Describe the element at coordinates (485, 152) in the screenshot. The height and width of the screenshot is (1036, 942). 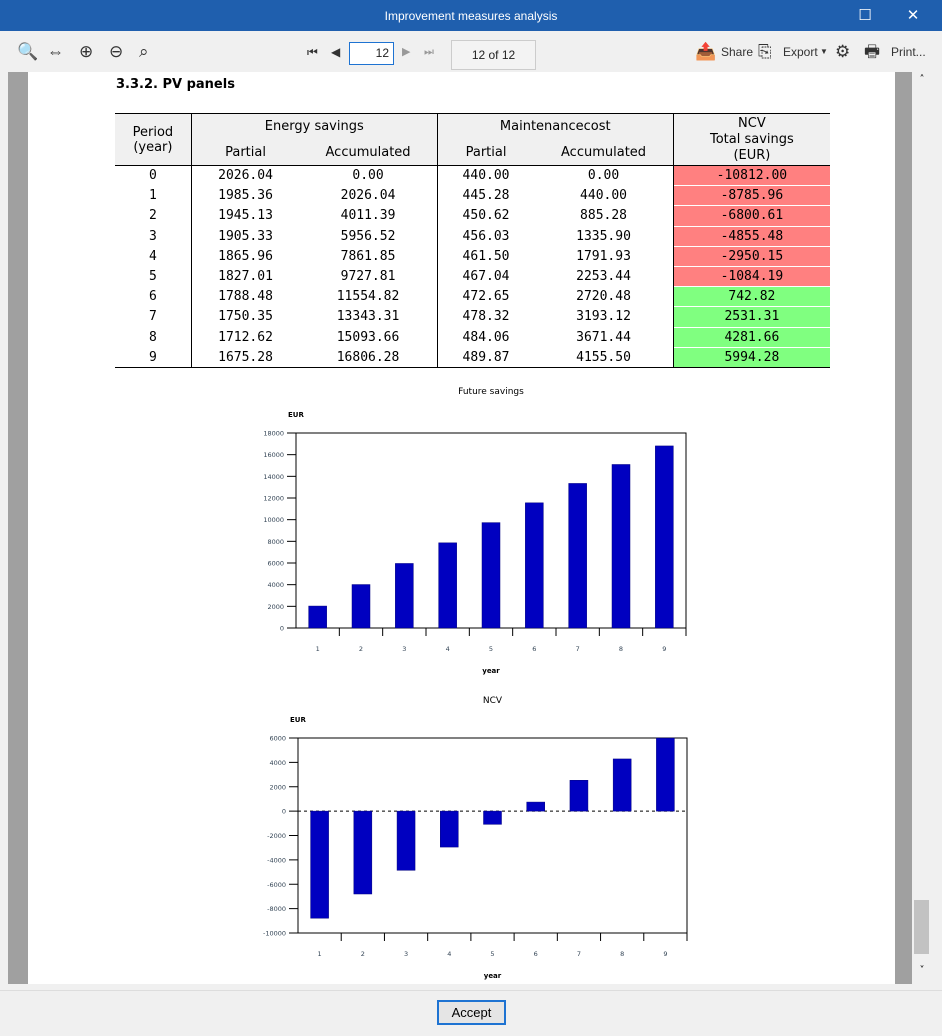
I see `header-maint-partial: Partial` at that location.